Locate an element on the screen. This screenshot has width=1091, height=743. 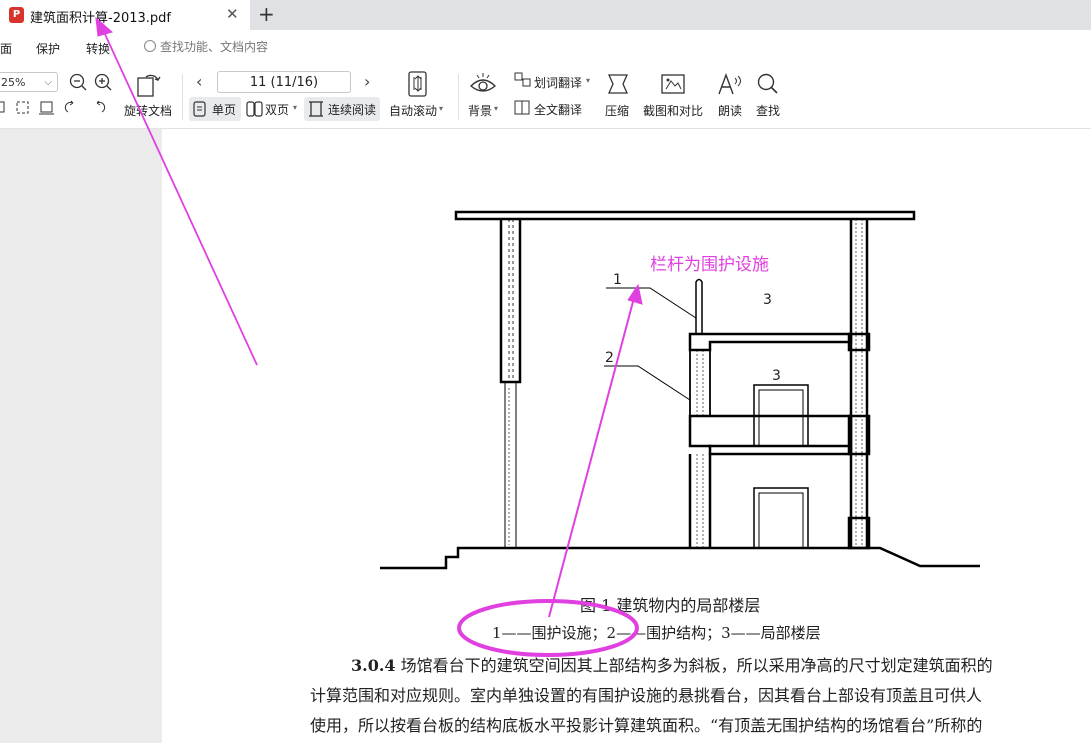
screenshot-compare-button: 截图和对比 is located at coordinates (673, 110).